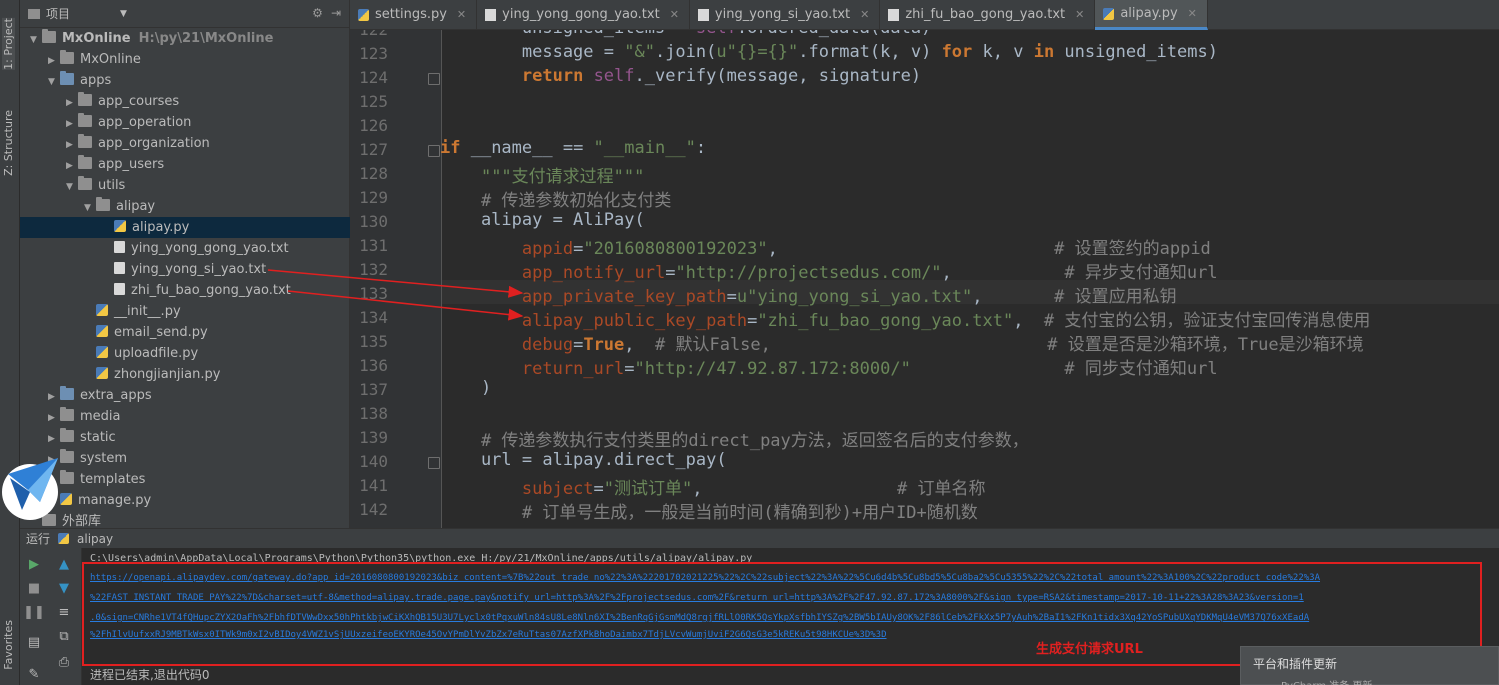 The height and width of the screenshot is (685, 1499). Describe the element at coordinates (95, 539) in the screenshot. I see `run-config-name: alipay` at that location.